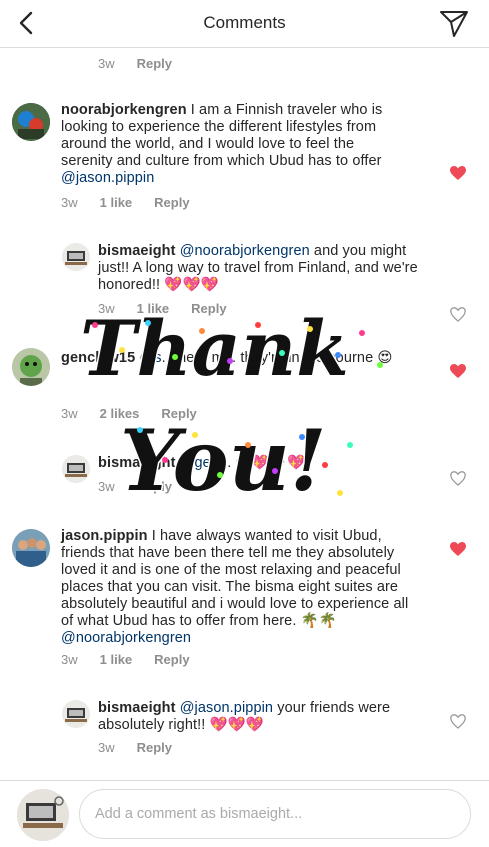 The height and width of the screenshot is (847, 489). What do you see at coordinates (270, 463) in the screenshot?
I see `emoji-row: 😆💖🌴💖` at bounding box center [270, 463].